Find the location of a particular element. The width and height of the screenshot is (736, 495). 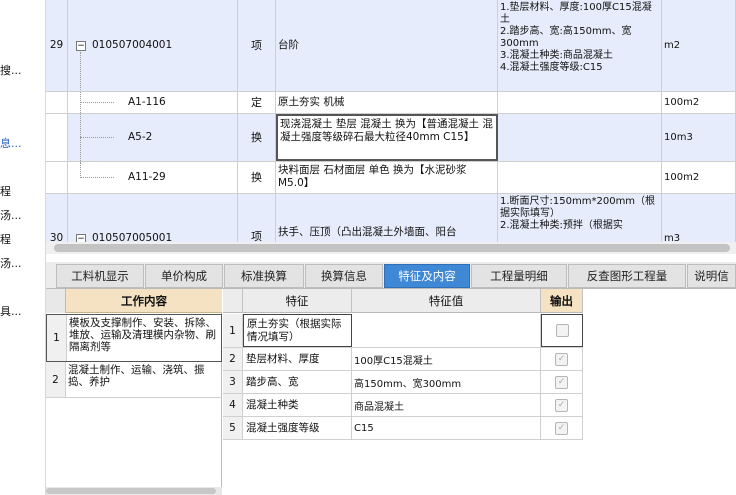

table-row: 4 混凝土种类 商品混凝土 ✓ is located at coordinates (403, 405).